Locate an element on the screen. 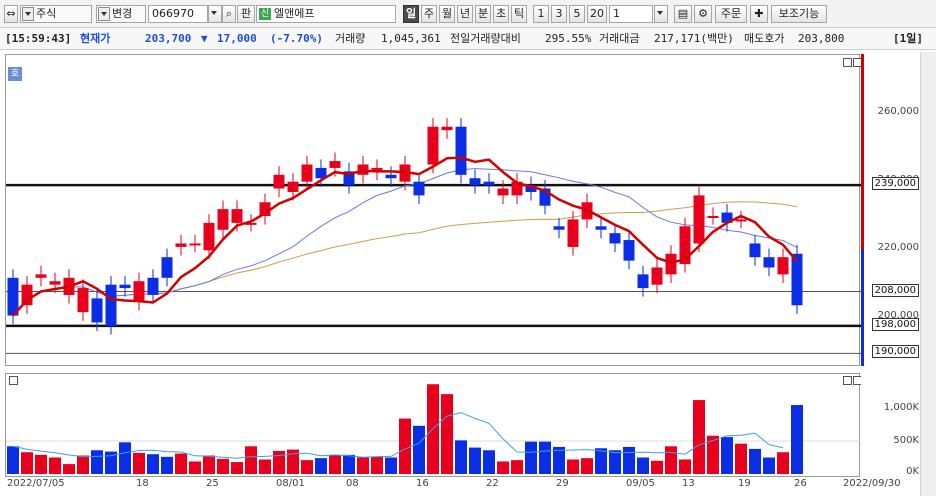 The width and height of the screenshot is (936, 496). interval-button-5: 5 is located at coordinates (577, 14).